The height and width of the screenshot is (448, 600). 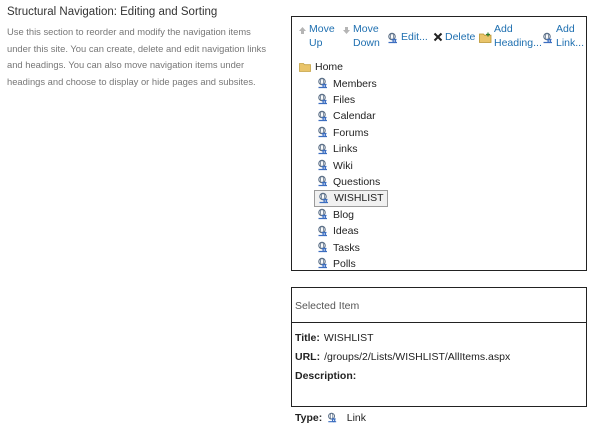 I want to click on tree-item-ideas: Ideas, so click(x=338, y=231).